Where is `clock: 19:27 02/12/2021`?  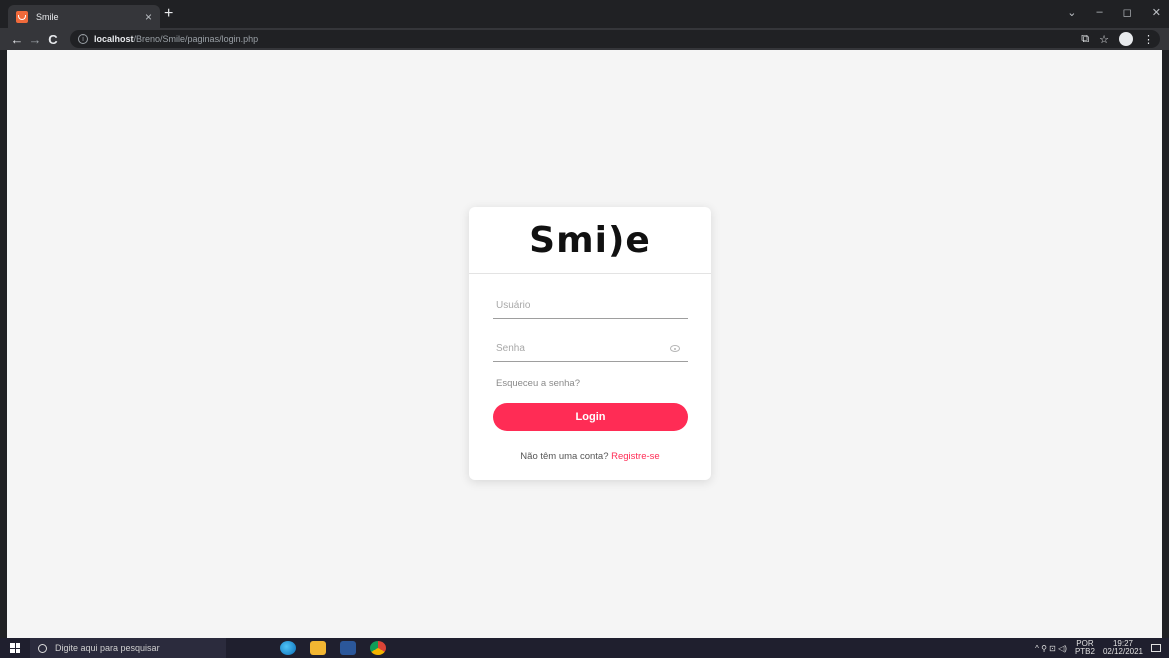 clock: 19:27 02/12/2021 is located at coordinates (1123, 648).